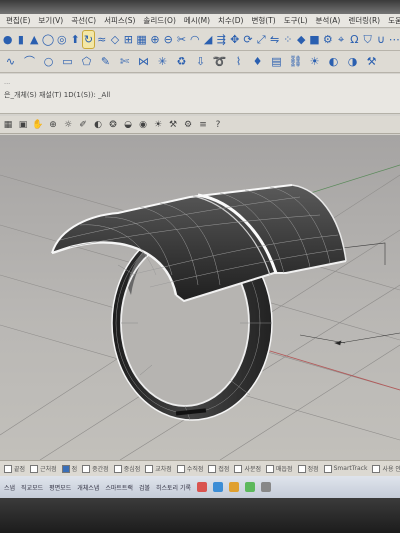 This screenshot has height=533, width=400. Describe the element at coordinates (173, 487) in the screenshot. I see `status-pane: 히스토리 기록` at that location.